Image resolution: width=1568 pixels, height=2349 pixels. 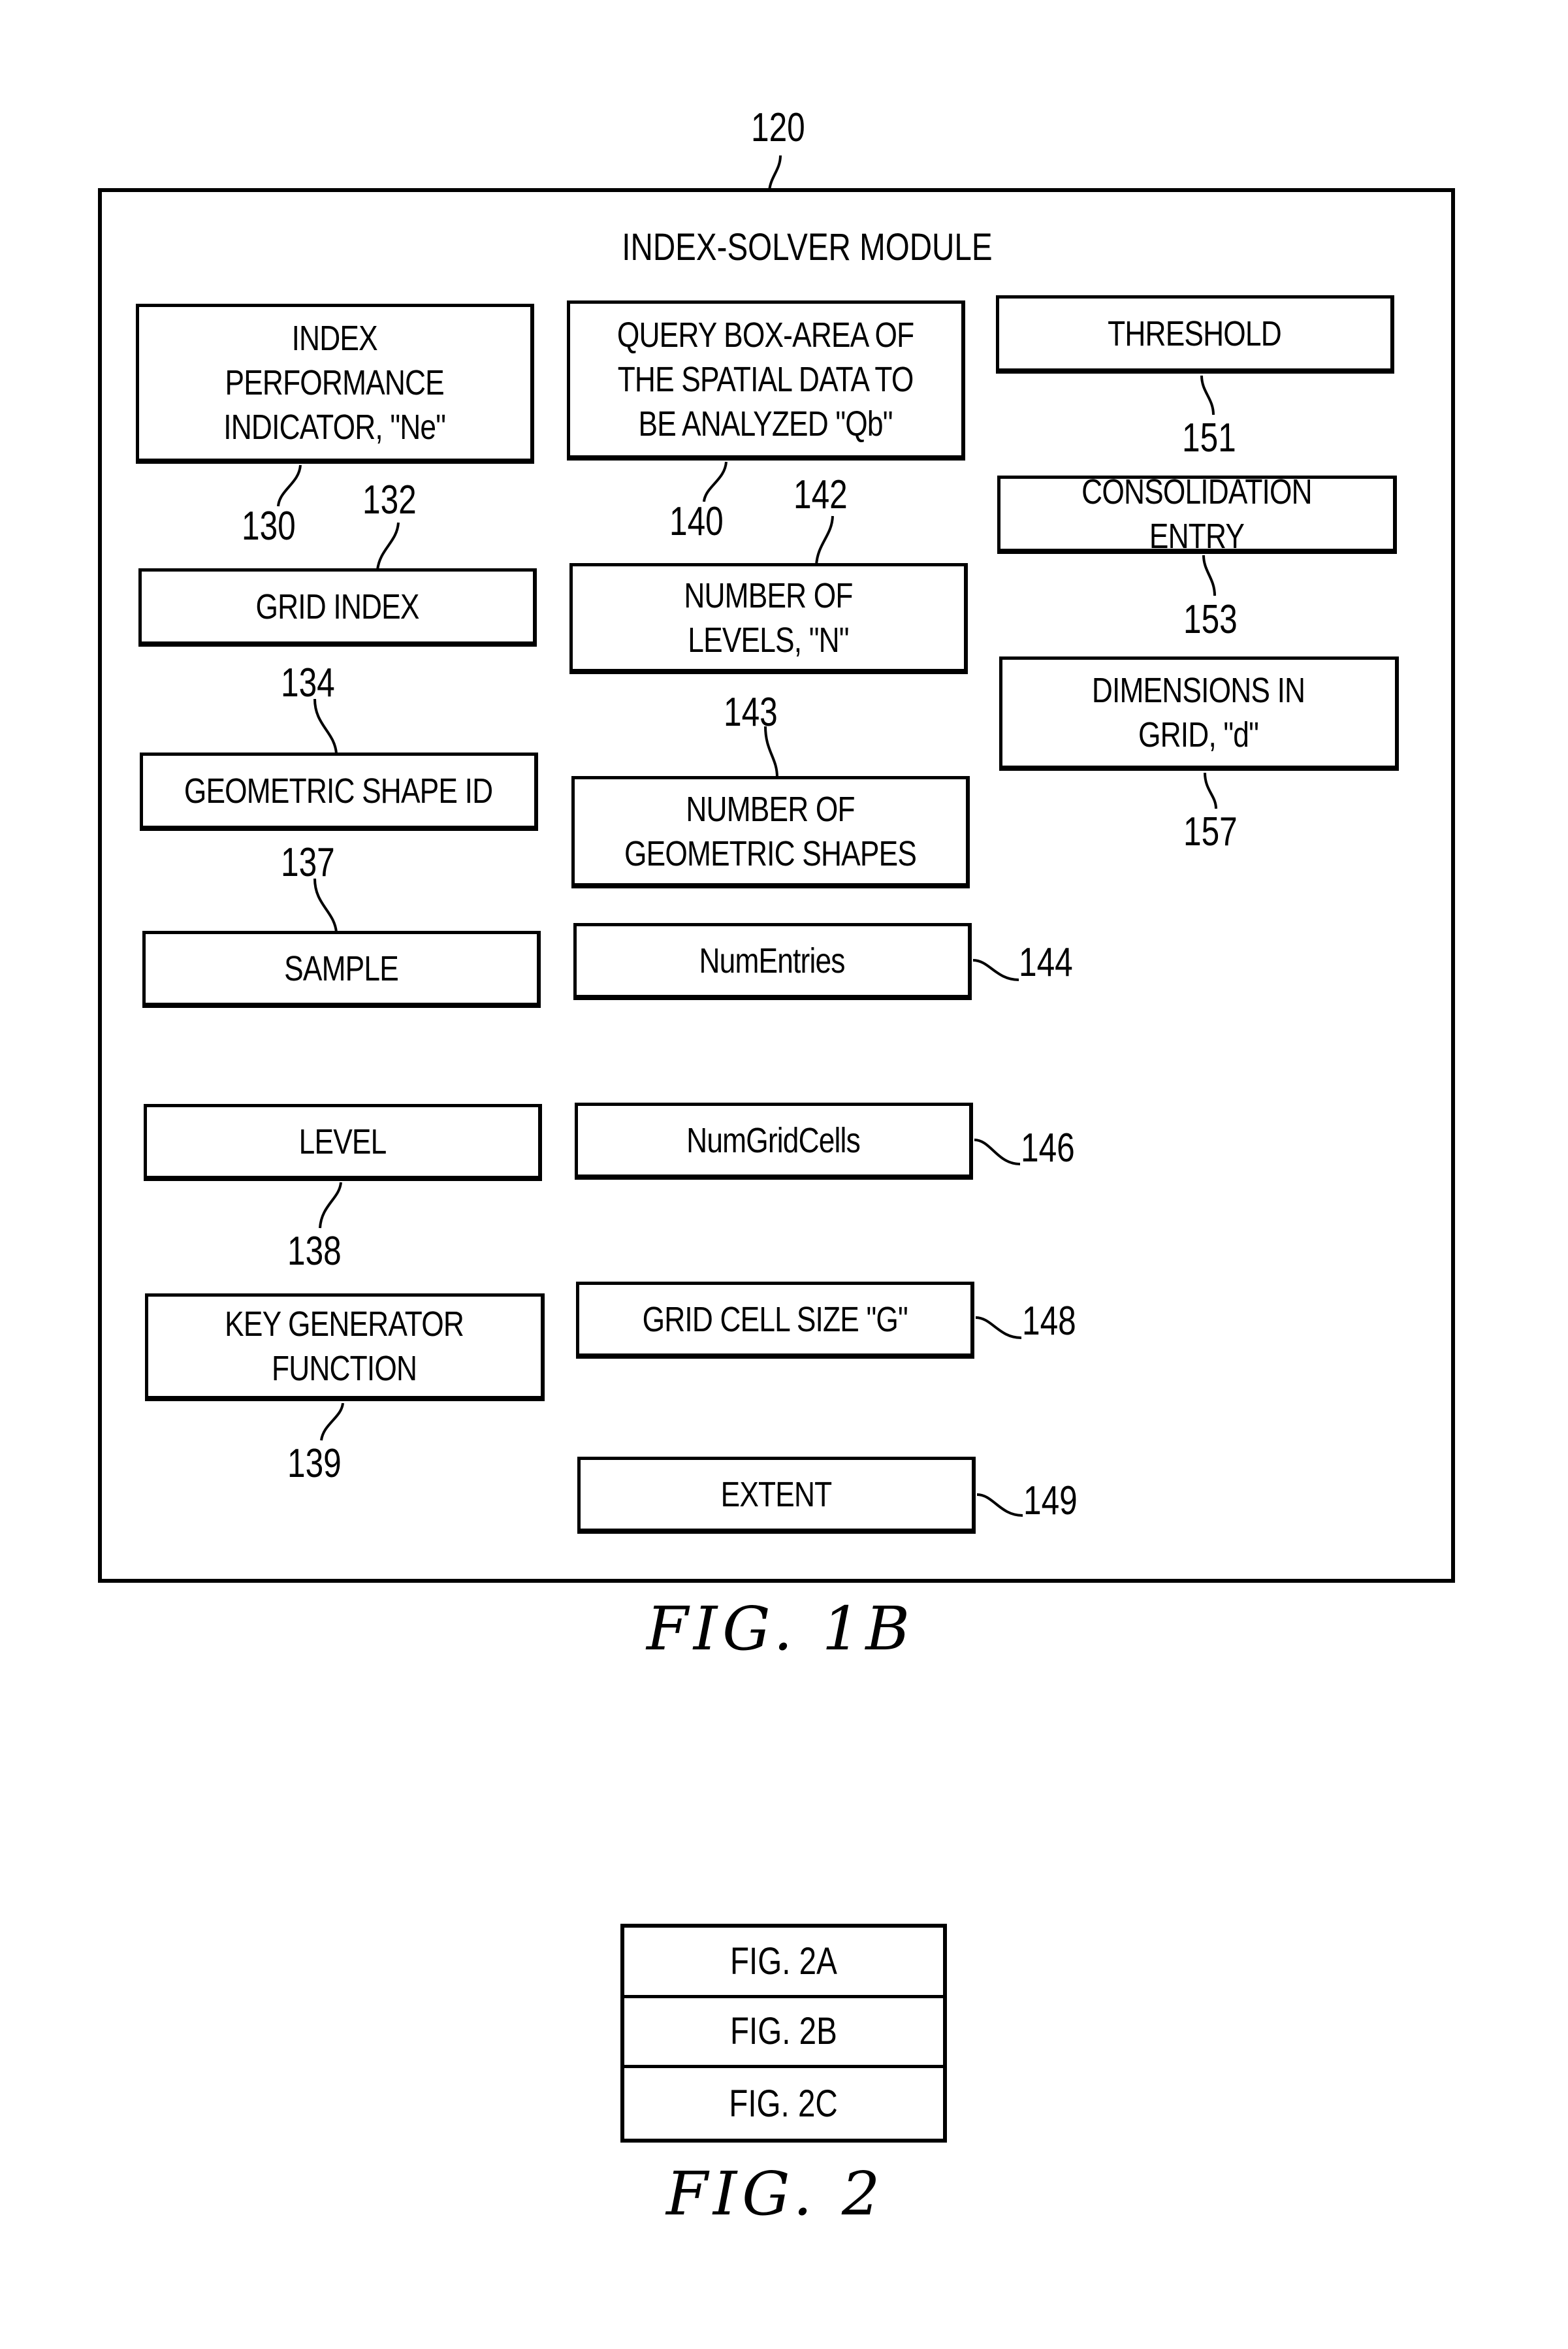 I want to click on sheet-fig-2b: FIG. 2B, so click(x=783, y=2033).